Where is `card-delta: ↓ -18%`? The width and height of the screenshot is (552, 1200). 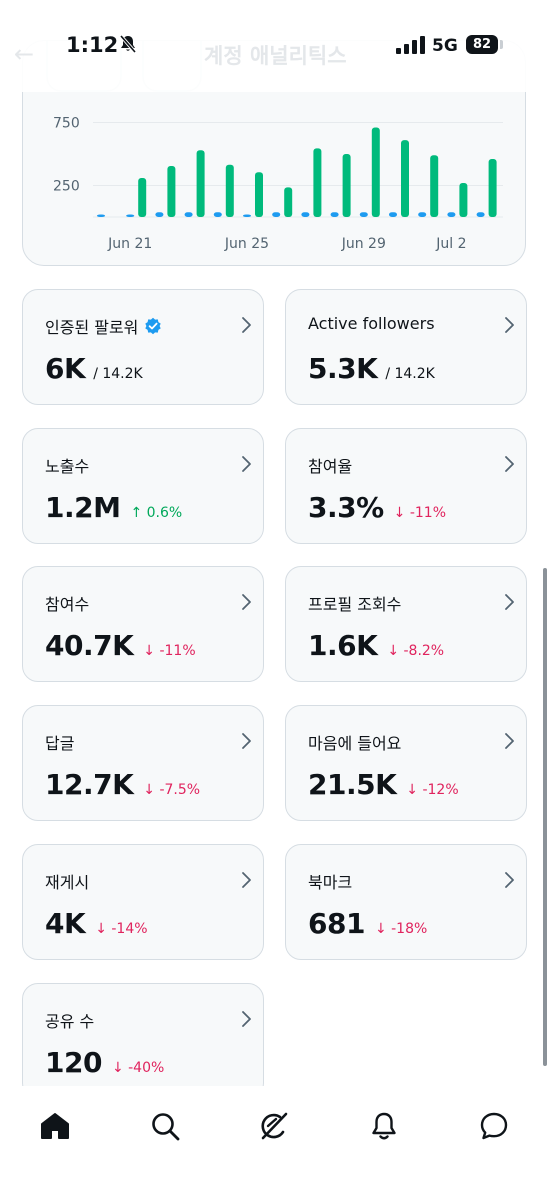
card-delta: ↓ -18% is located at coordinates (401, 929).